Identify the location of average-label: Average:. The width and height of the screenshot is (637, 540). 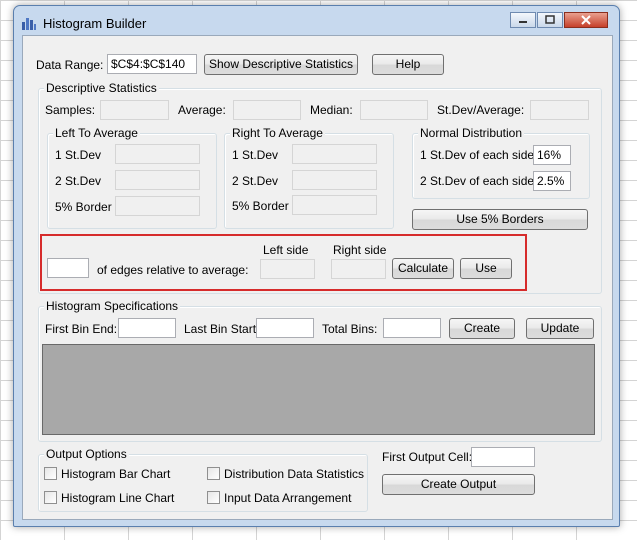
(202, 110).